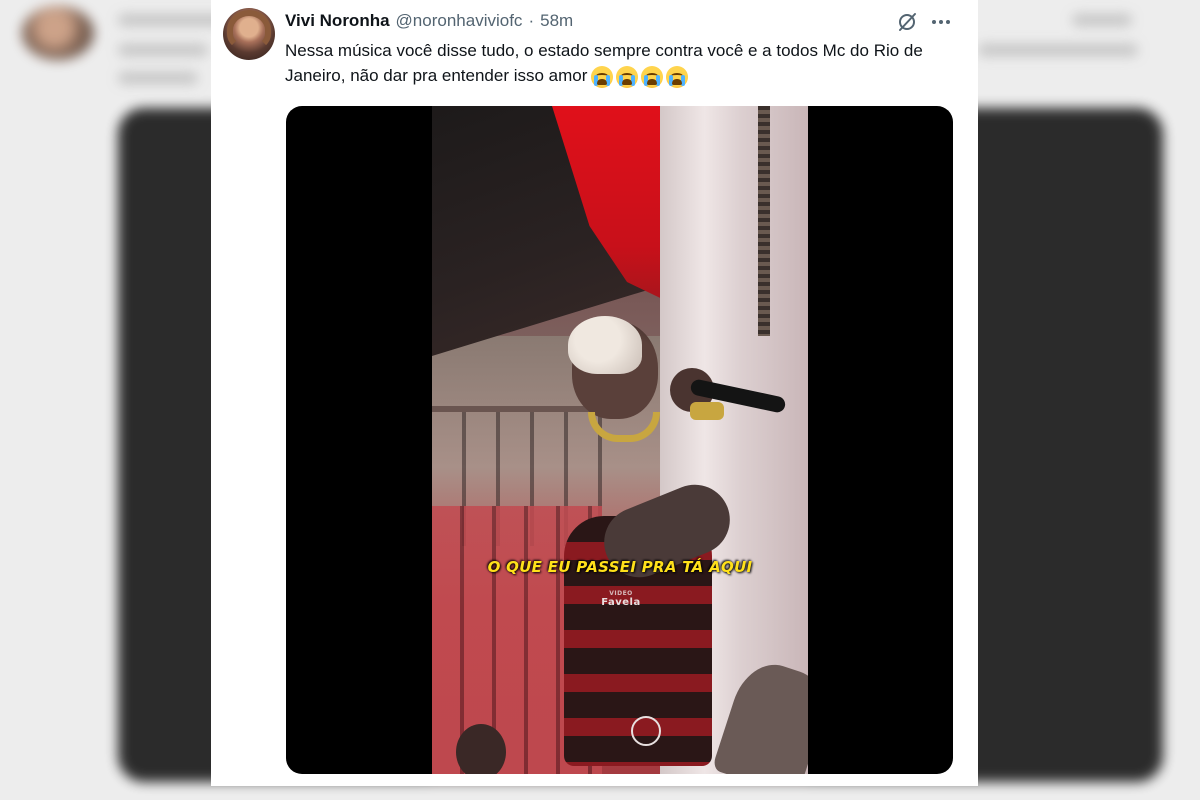  I want to click on watermark-small: VIDEO, so click(621, 593).